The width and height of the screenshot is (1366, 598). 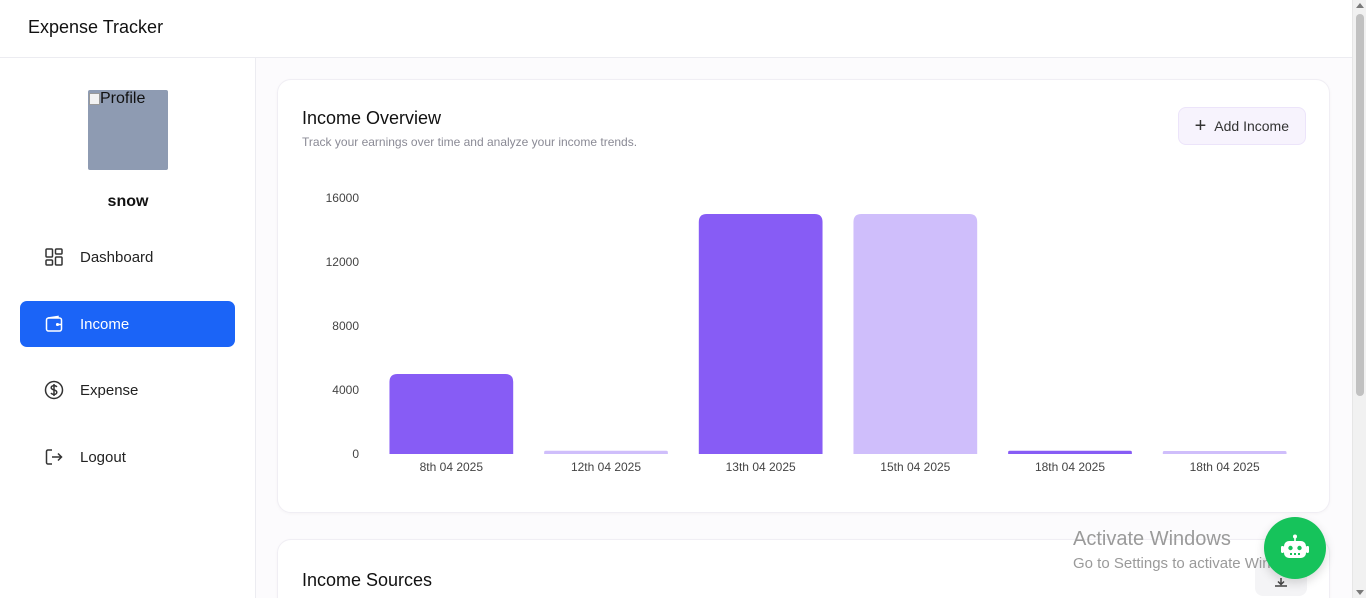 What do you see at coordinates (54, 257) in the screenshot?
I see `dashboard-icon` at bounding box center [54, 257].